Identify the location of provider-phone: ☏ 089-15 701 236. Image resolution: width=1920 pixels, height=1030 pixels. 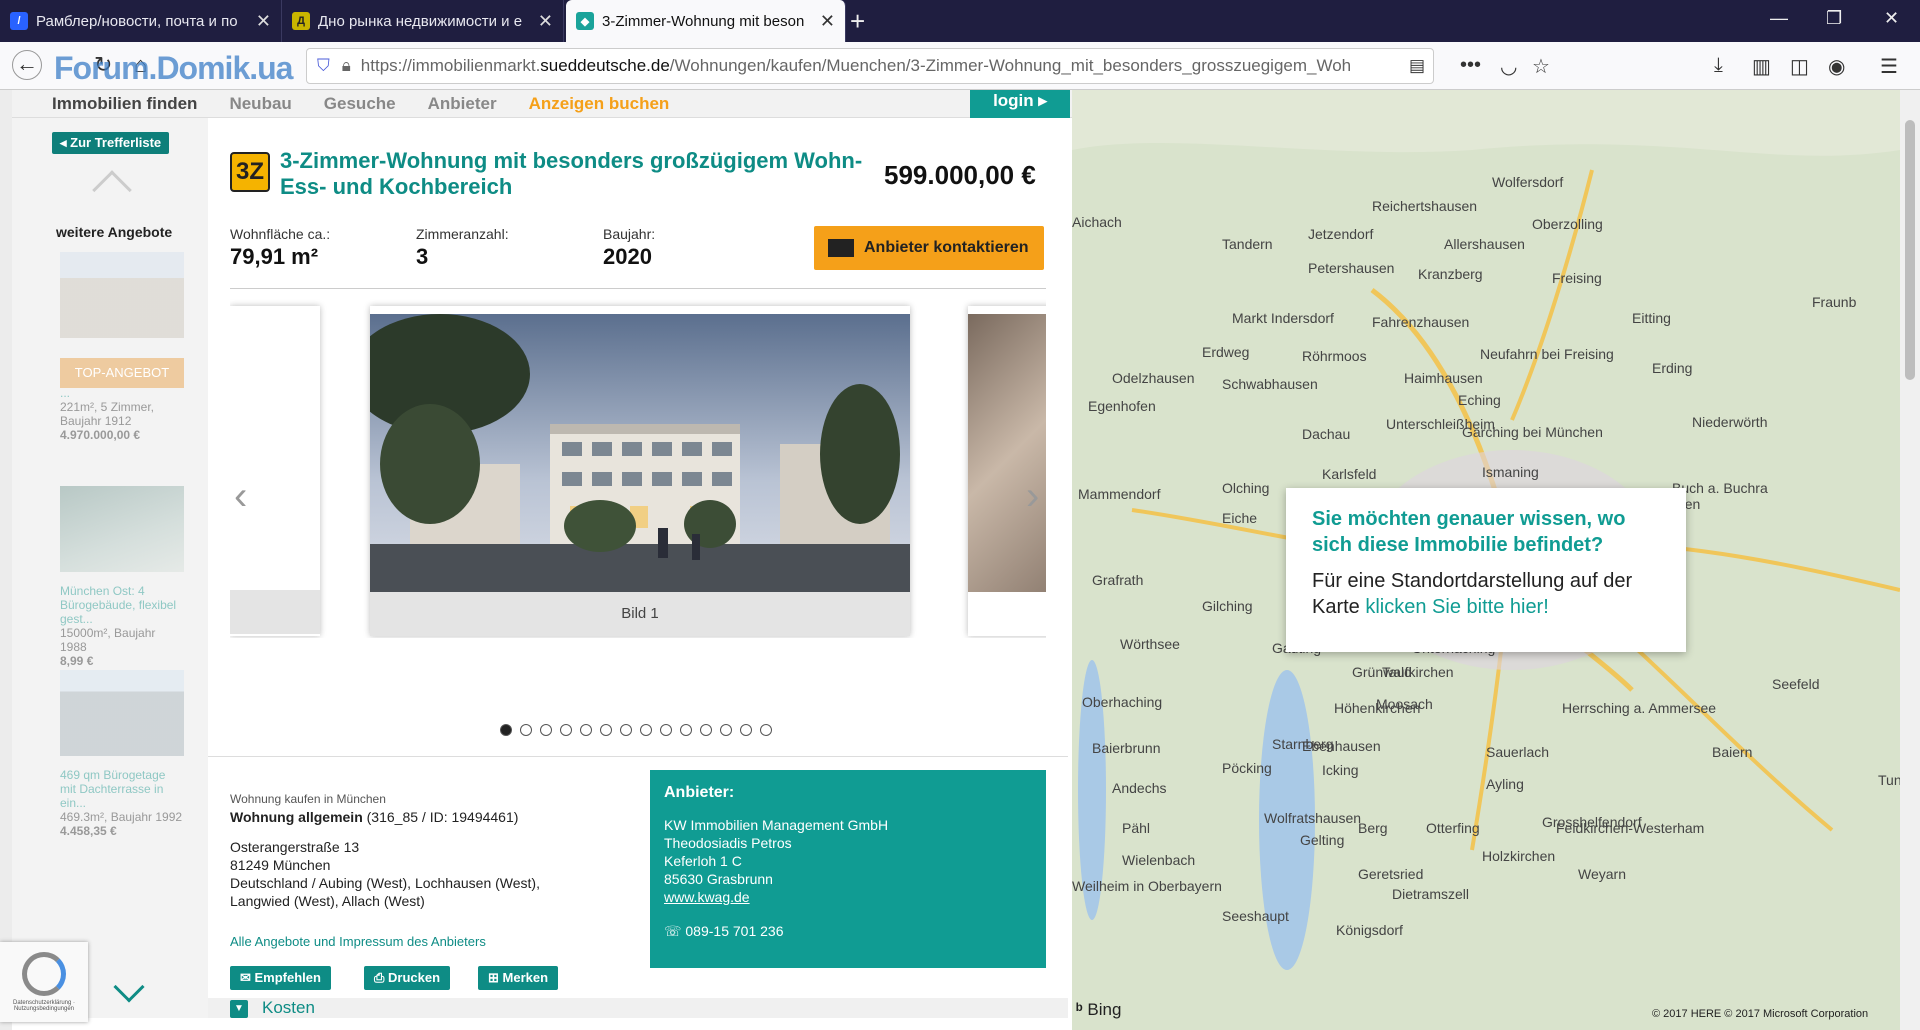
(848, 931).